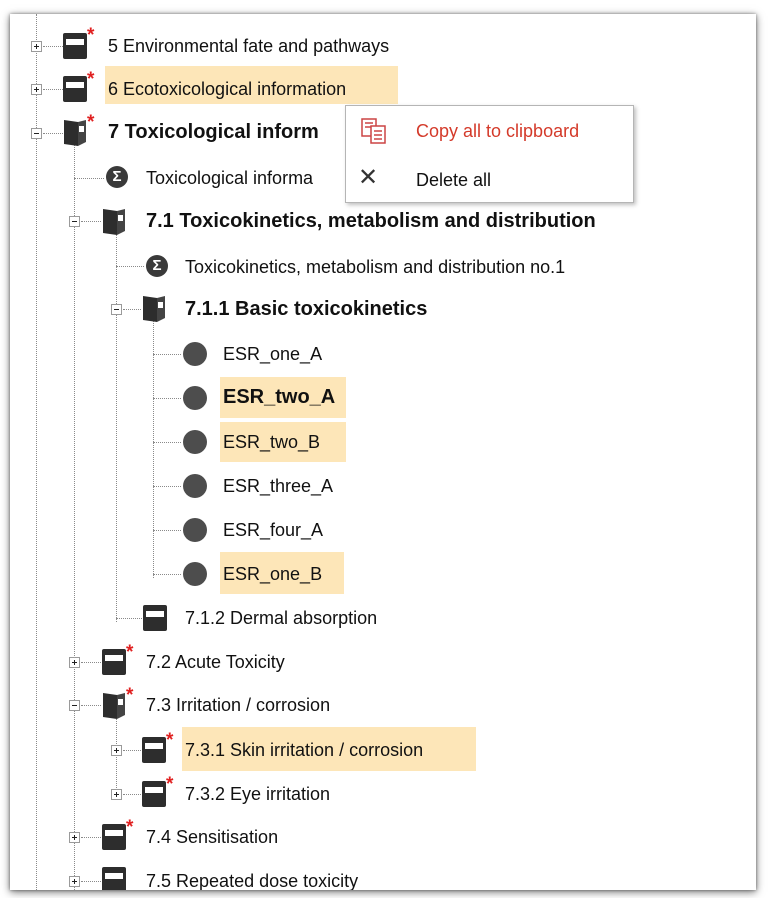  What do you see at coordinates (229, 178) in the screenshot?
I see `tree-node-label: Toxicological informa` at bounding box center [229, 178].